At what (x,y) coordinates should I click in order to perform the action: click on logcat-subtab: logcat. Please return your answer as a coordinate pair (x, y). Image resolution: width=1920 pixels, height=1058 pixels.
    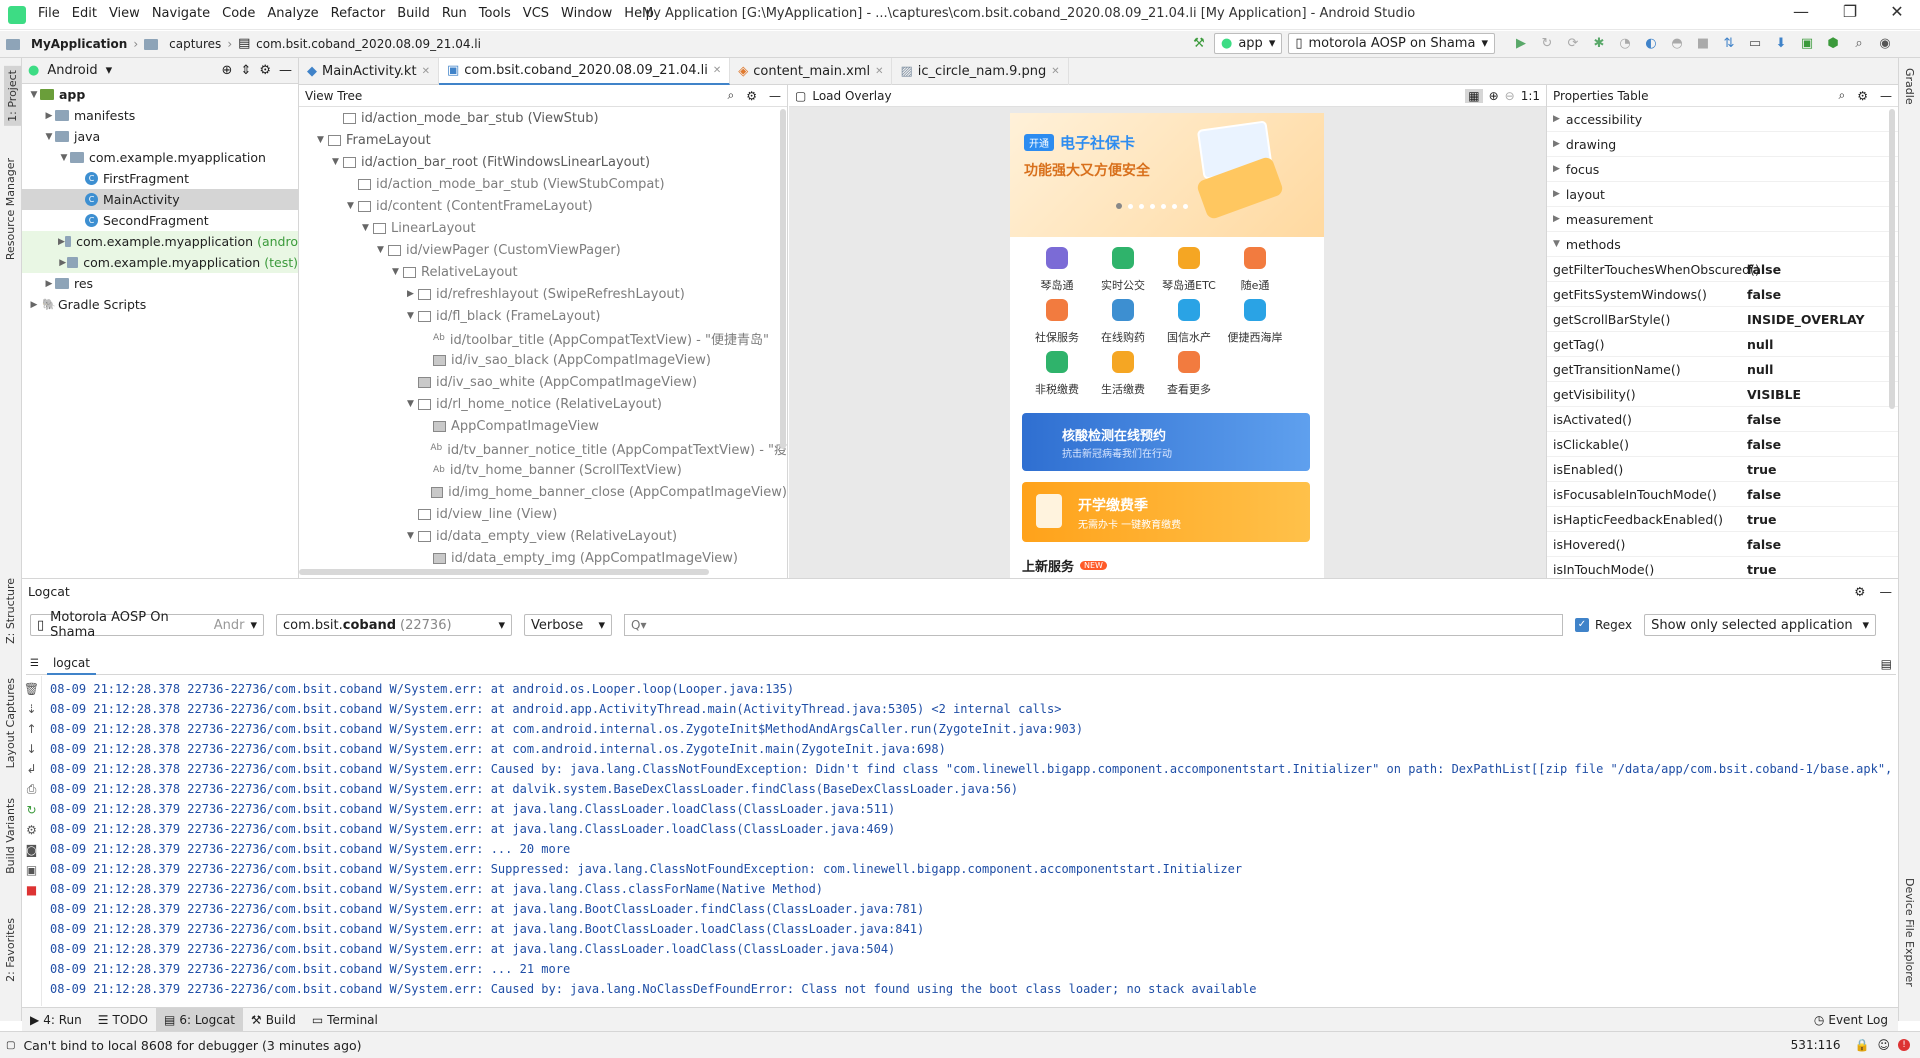
    Looking at the image, I should click on (71, 664).